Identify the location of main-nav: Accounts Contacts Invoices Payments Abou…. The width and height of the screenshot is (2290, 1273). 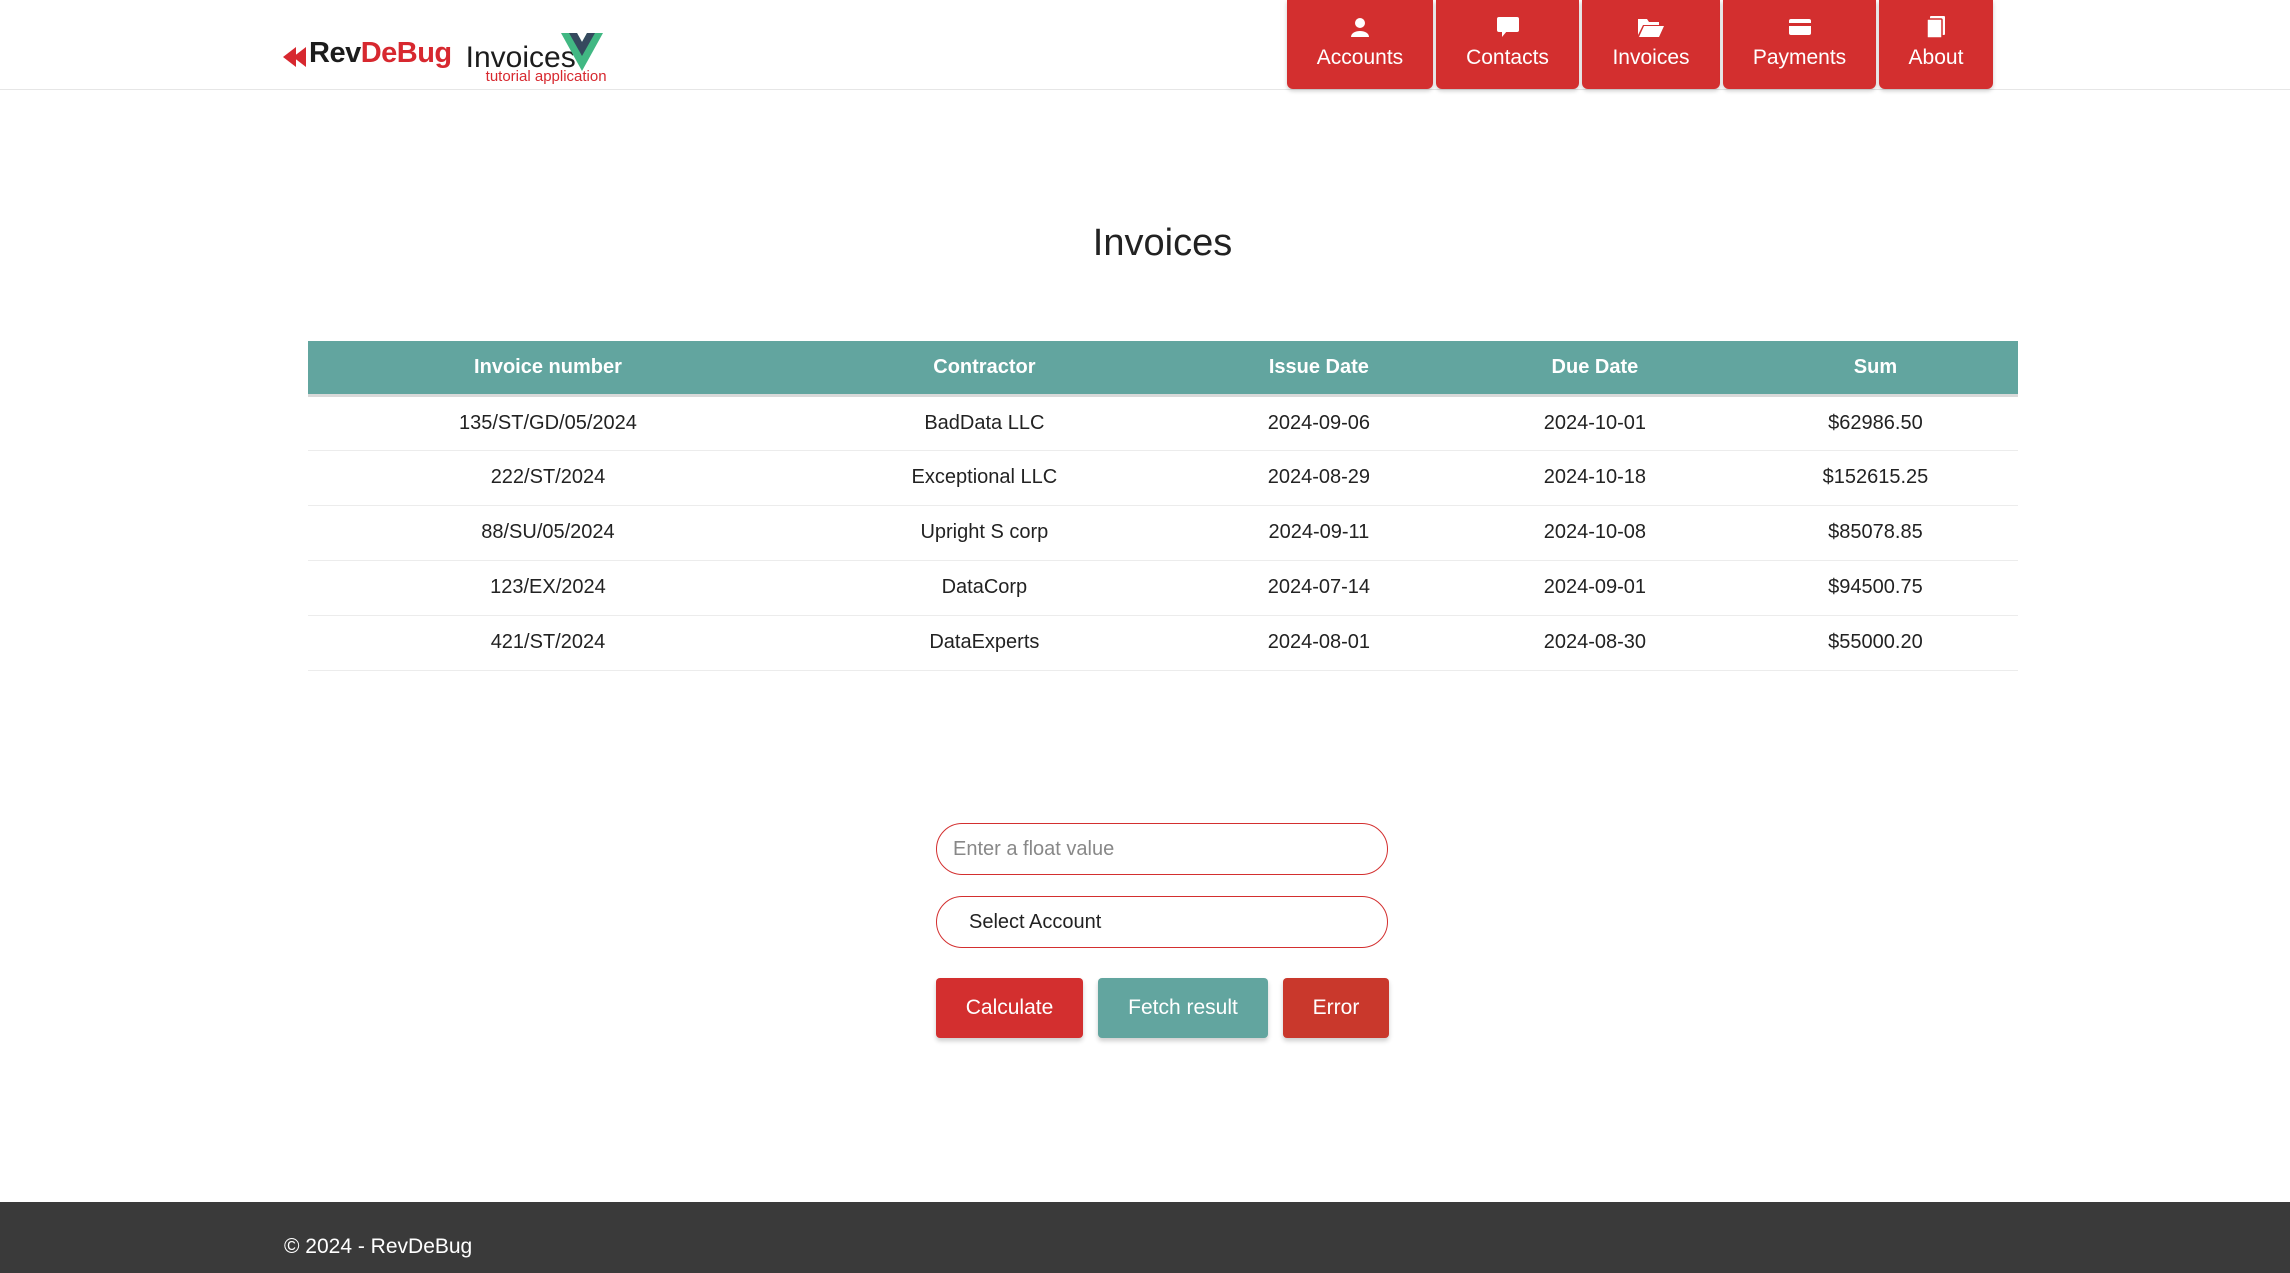
(1640, 44).